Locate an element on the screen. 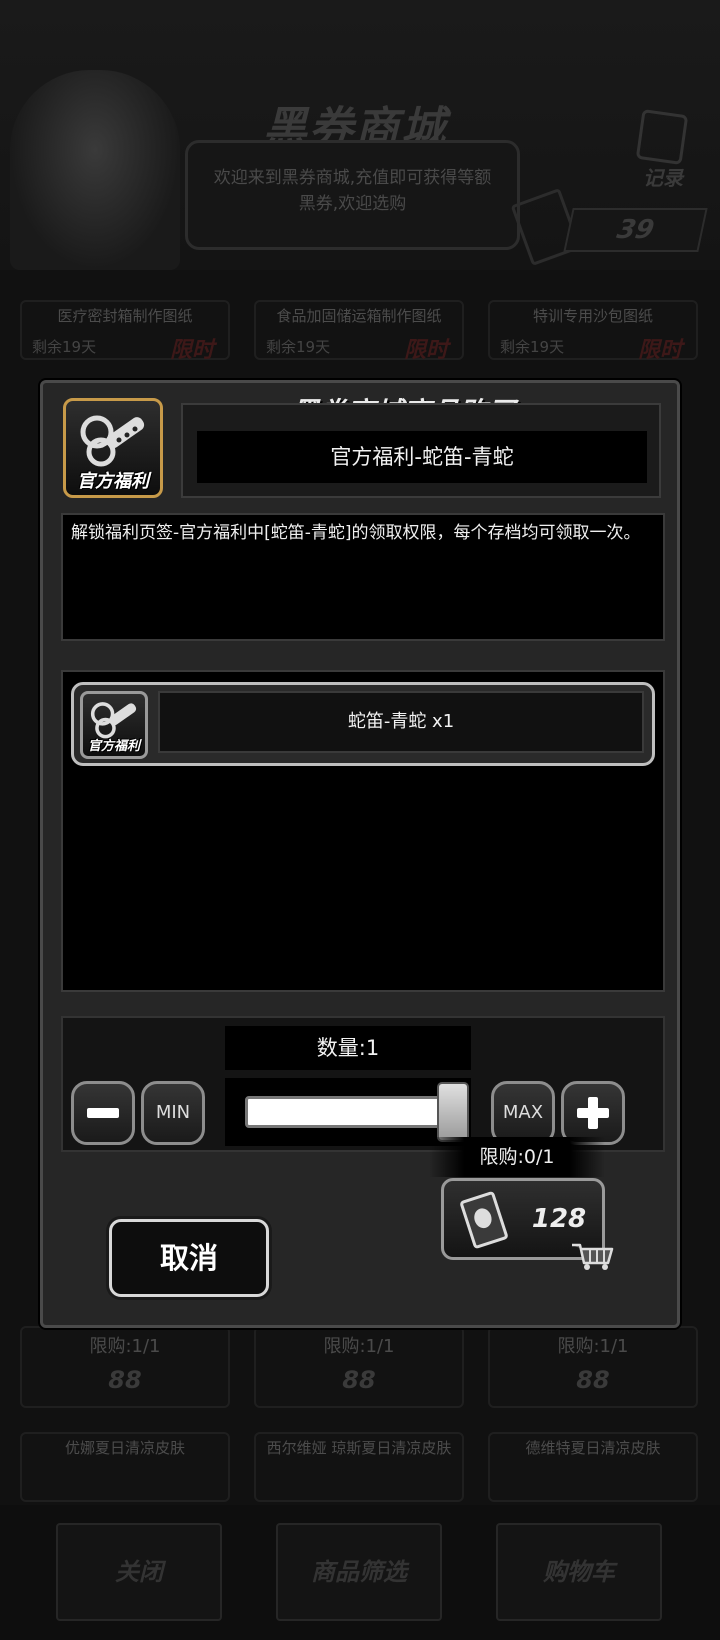 The width and height of the screenshot is (720, 1640). card-title: 医疗密封箱制作图纸 is located at coordinates (125, 316).